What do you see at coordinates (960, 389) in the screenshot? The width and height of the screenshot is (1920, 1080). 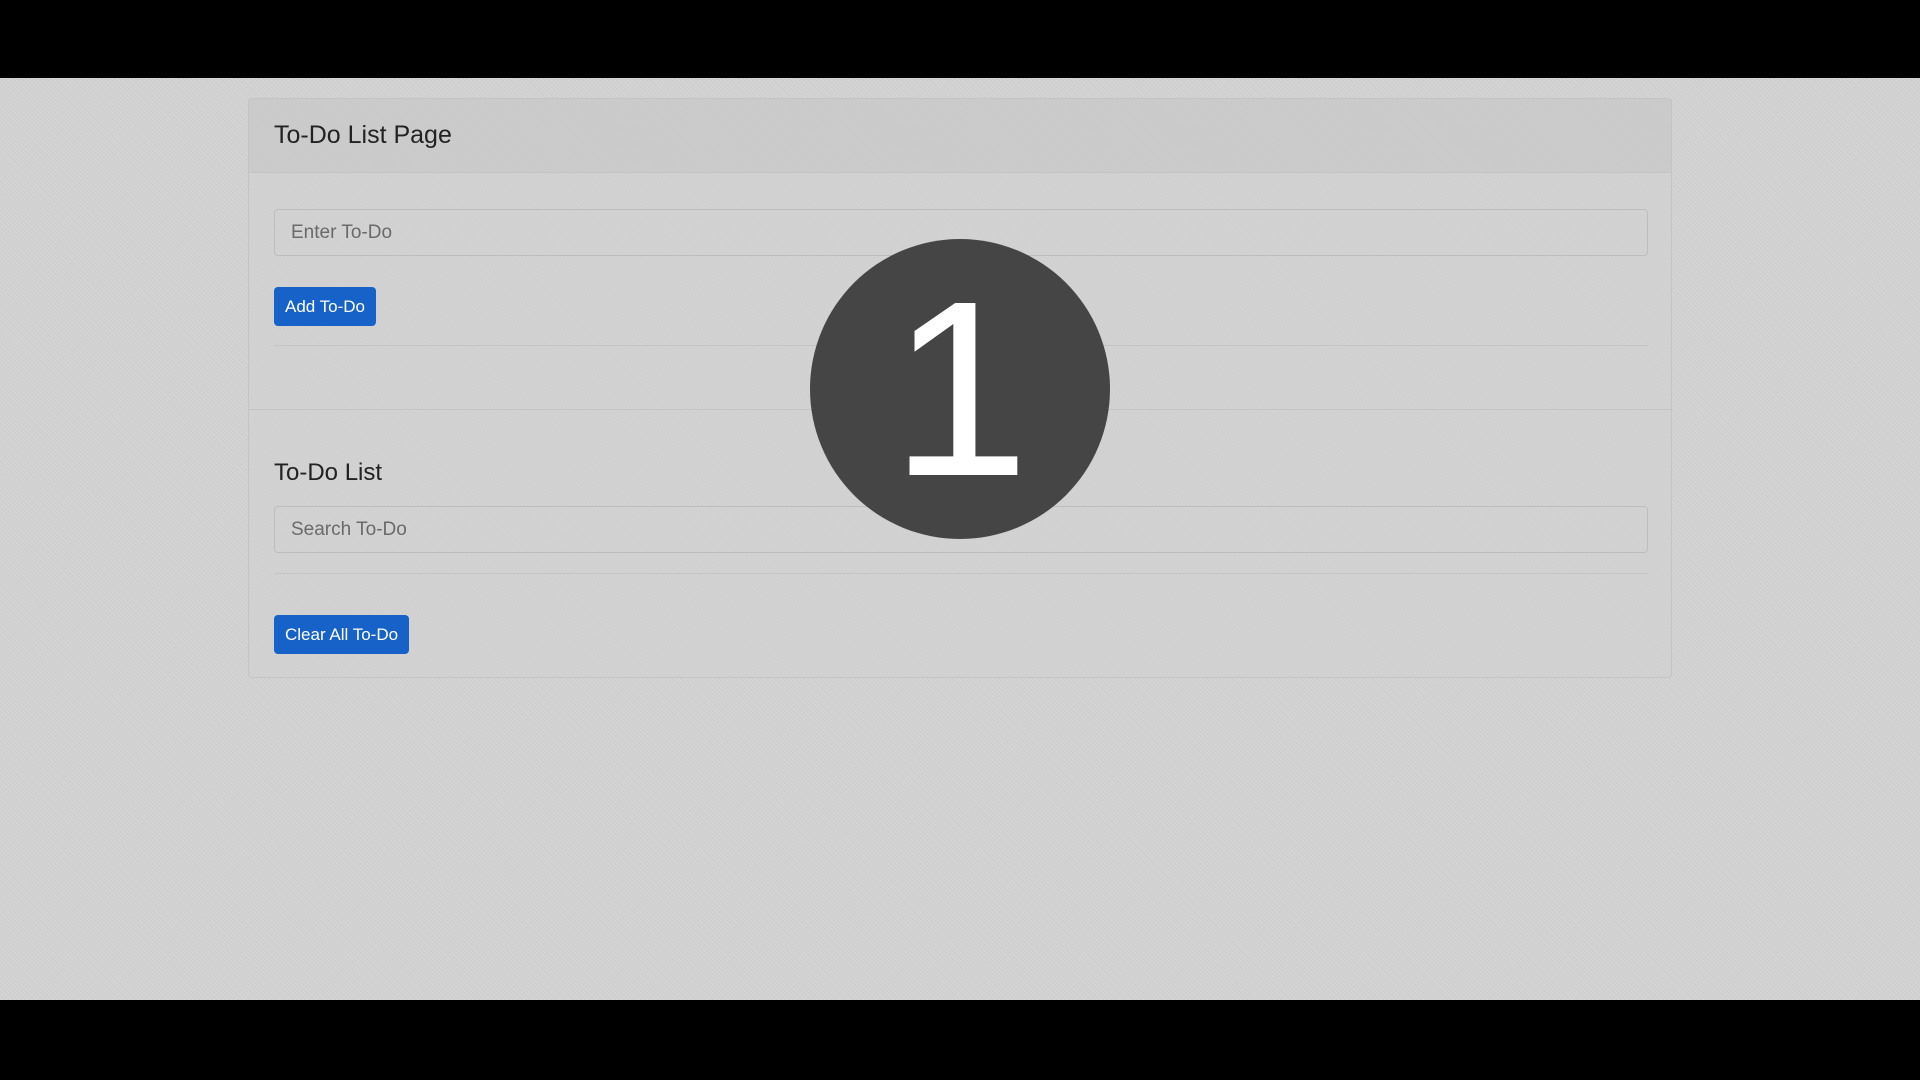 I see `step-number-badge: 1` at bounding box center [960, 389].